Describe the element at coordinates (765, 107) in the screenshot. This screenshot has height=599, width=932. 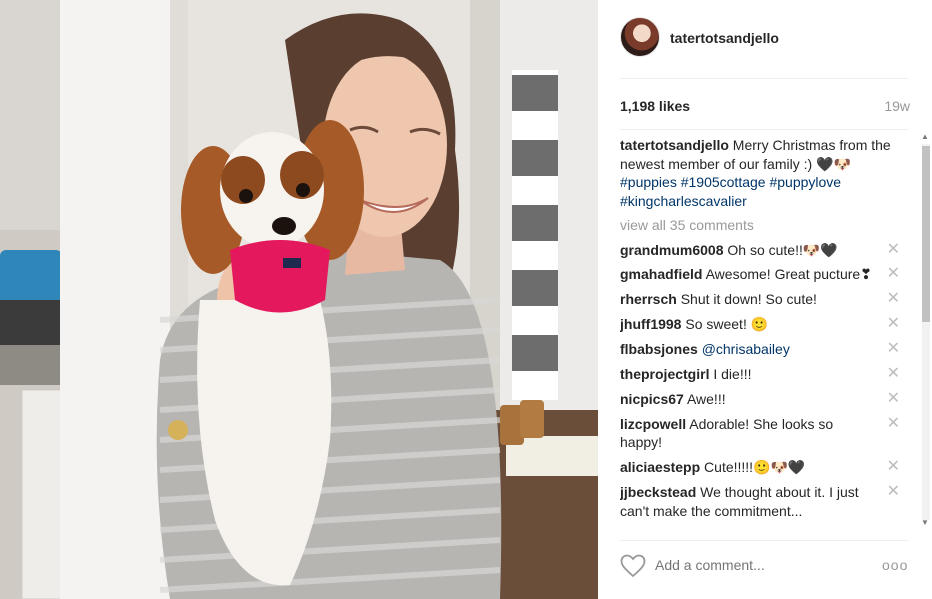
I see `likes-row: 1,198 likes 19w` at that location.